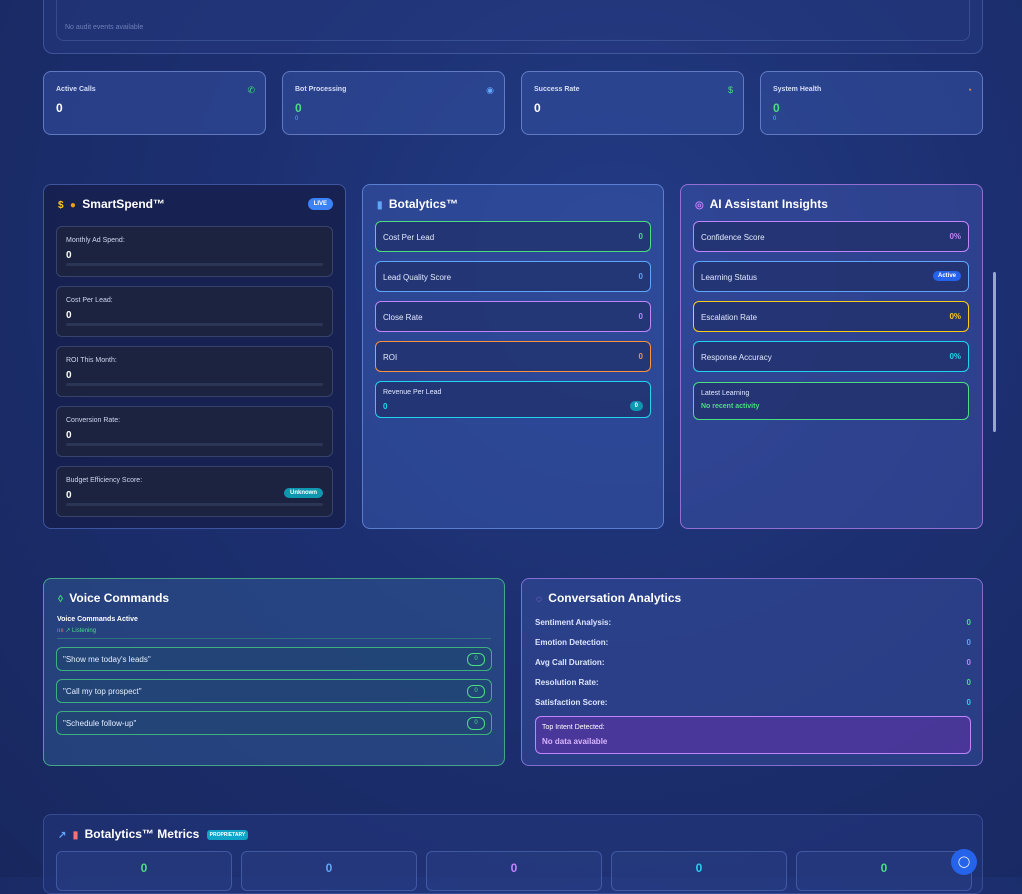  I want to click on stat-card: System Health 0 0 ◔, so click(871, 103).